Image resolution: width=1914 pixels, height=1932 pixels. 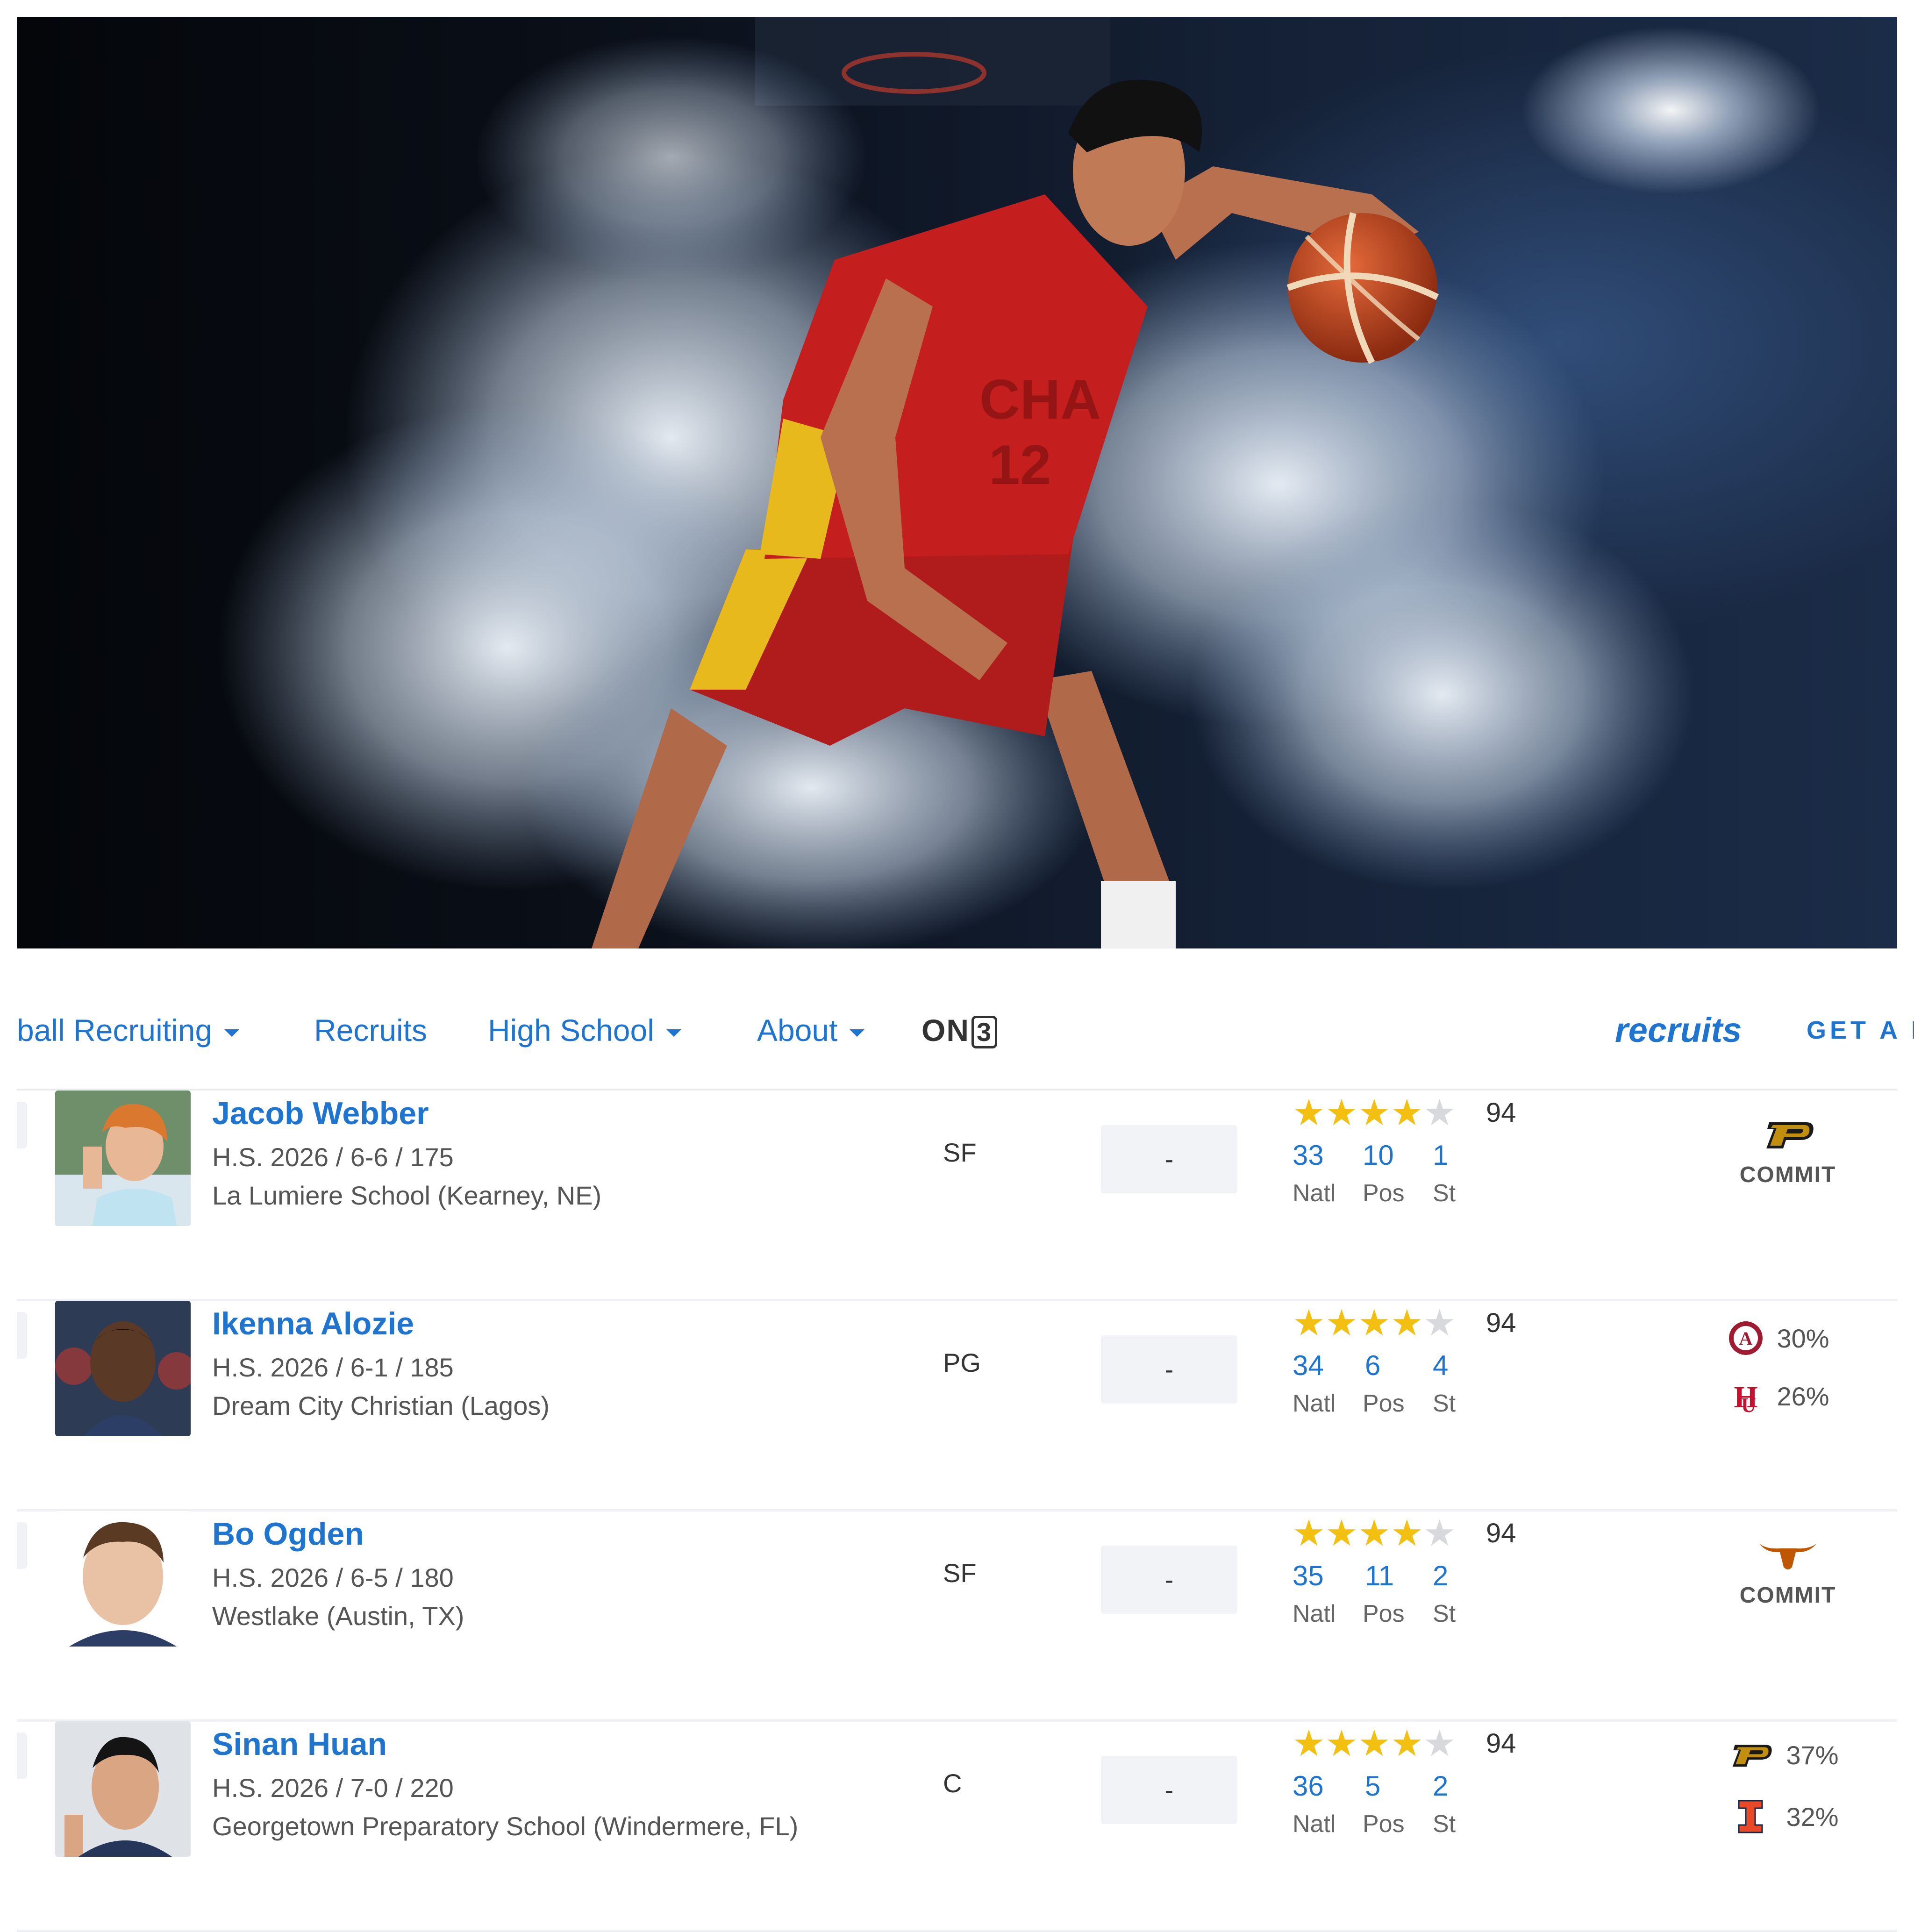 I want to click on natl-rank-link: 34, so click(x=1309, y=1365).